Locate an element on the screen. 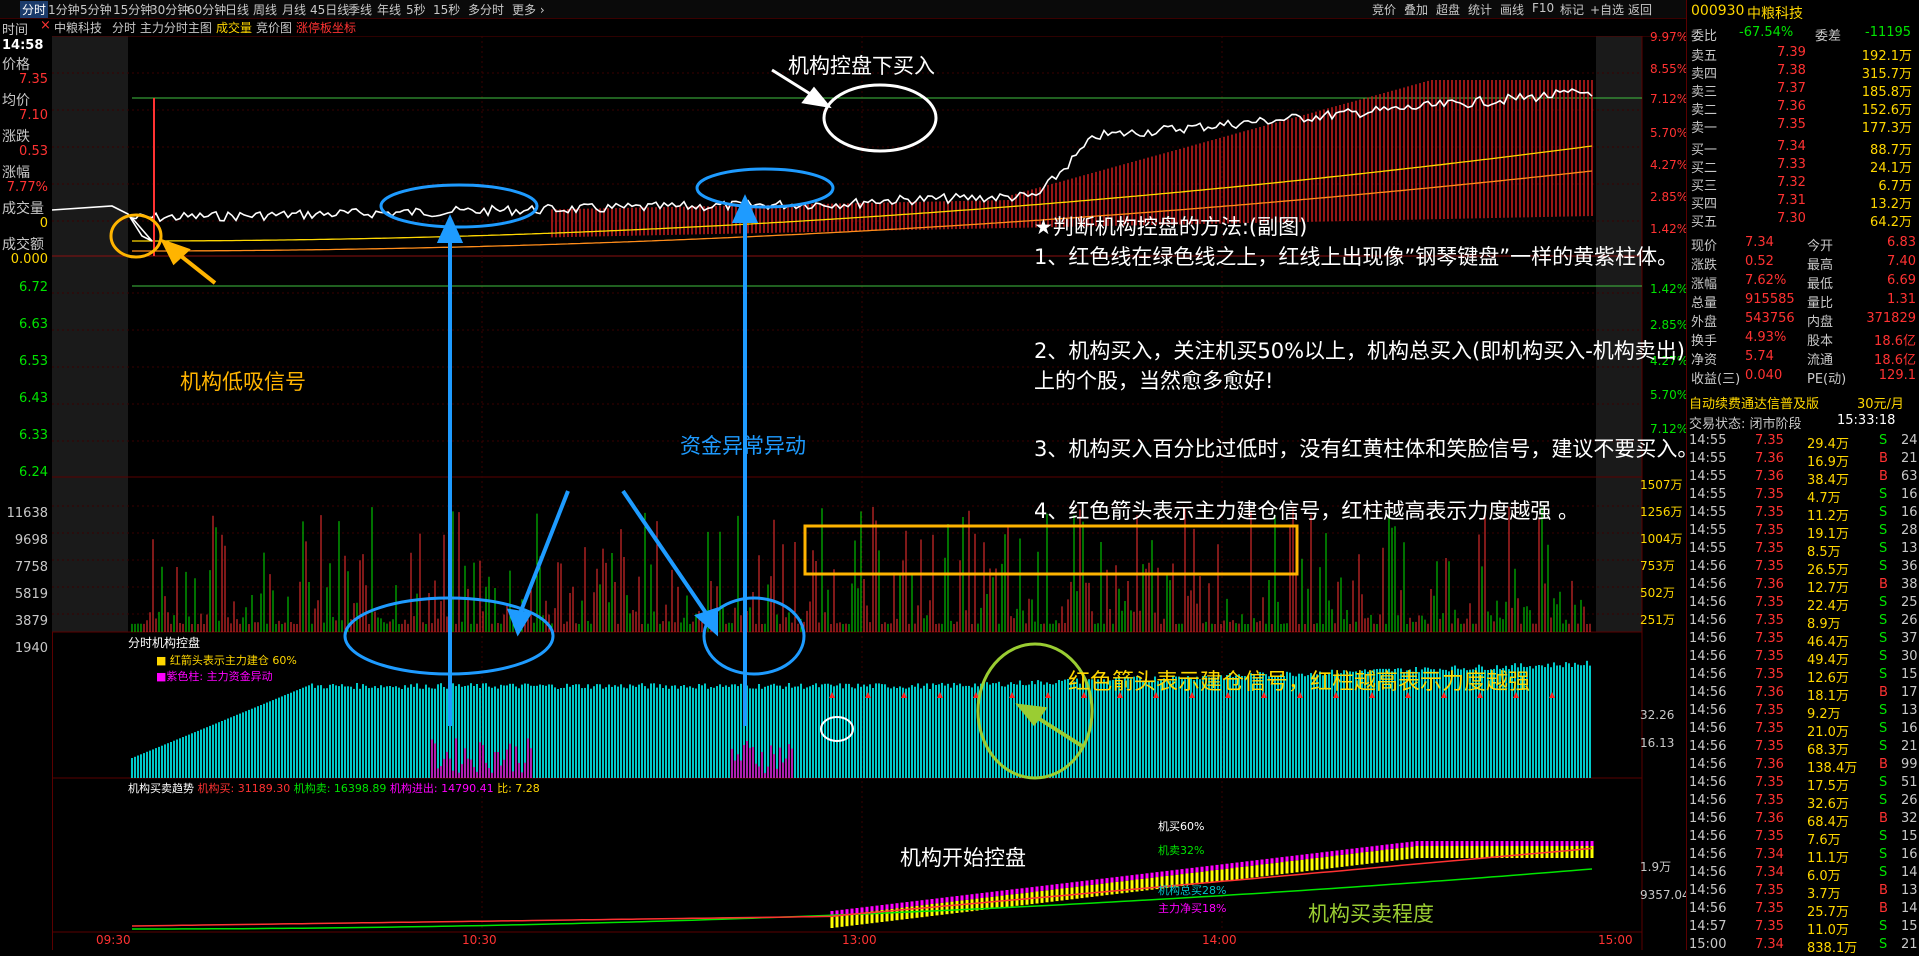 Image resolution: width=1919 pixels, height=956 pixels. indicator-limit-coord: 涨停板坐标 is located at coordinates (326, 27).